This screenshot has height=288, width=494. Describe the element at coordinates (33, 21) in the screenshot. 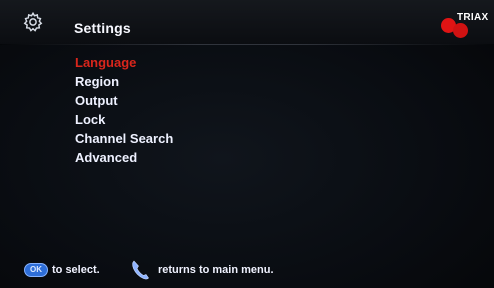

I see `gear-icon` at that location.